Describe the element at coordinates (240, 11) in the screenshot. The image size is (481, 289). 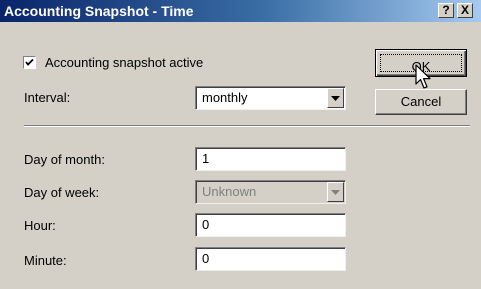
I see `title-bar: Accounting Snapshot - Time ? X` at that location.